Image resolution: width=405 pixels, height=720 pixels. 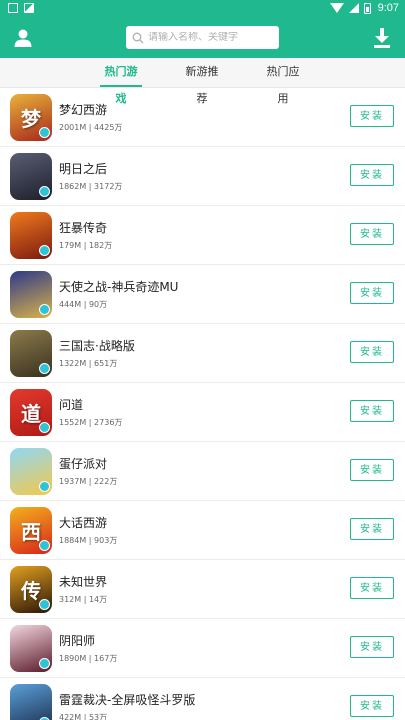 What do you see at coordinates (83, 599) in the screenshot?
I see `app-size-downloads: 312M | 14万` at bounding box center [83, 599].